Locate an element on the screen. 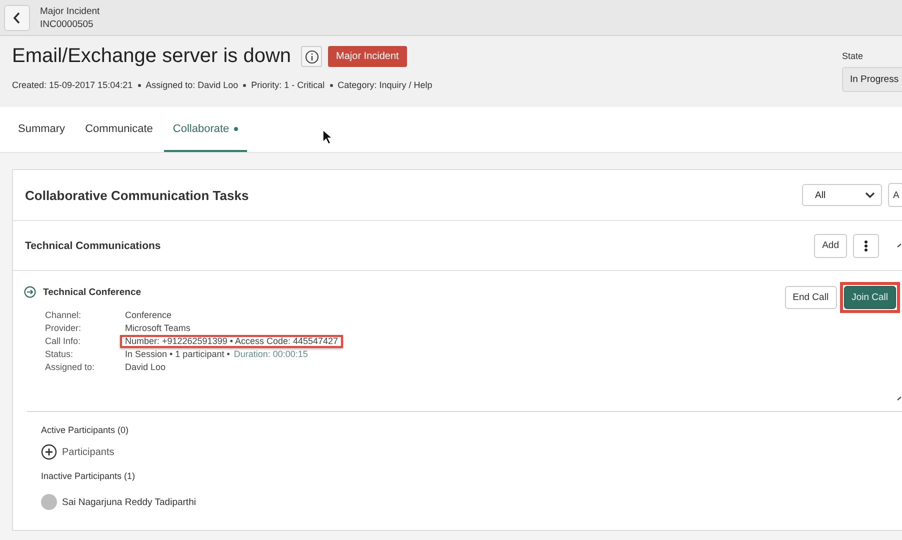 The image size is (902, 540). field-value: In Session • 1 participant • is located at coordinates (177, 354).